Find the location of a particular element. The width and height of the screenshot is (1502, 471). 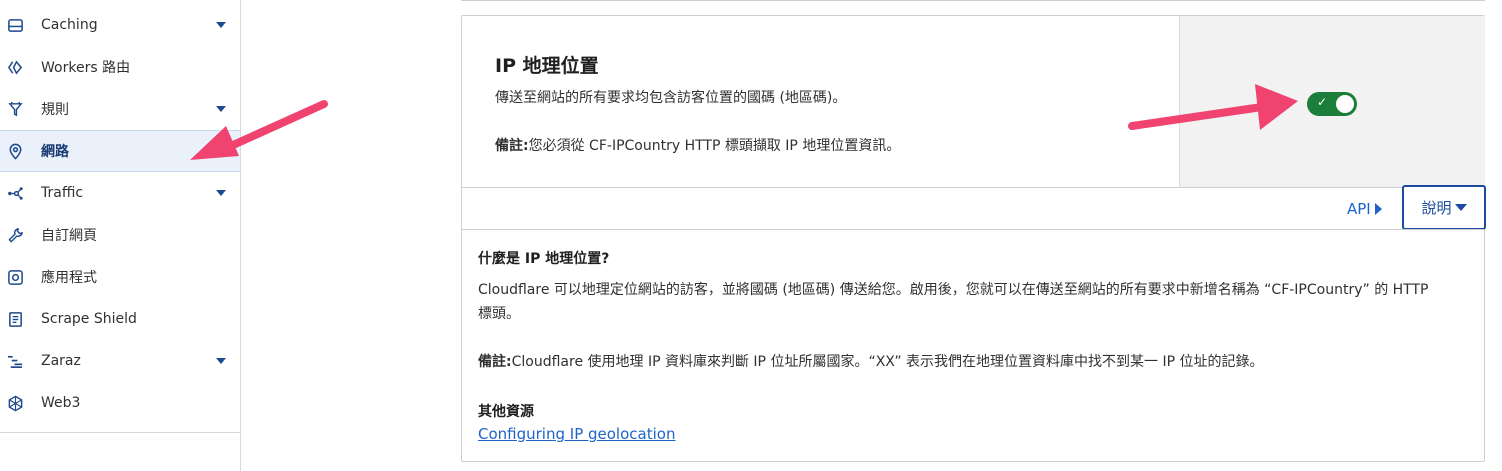

sidebar-item-label: Scrape Shield is located at coordinates (89, 319).